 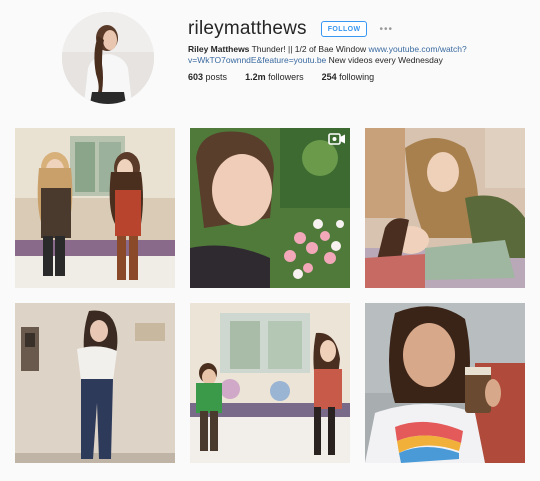 I want to click on profile-stats: 603 posts 1.2m followers 254 following, so click(x=290, y=77).